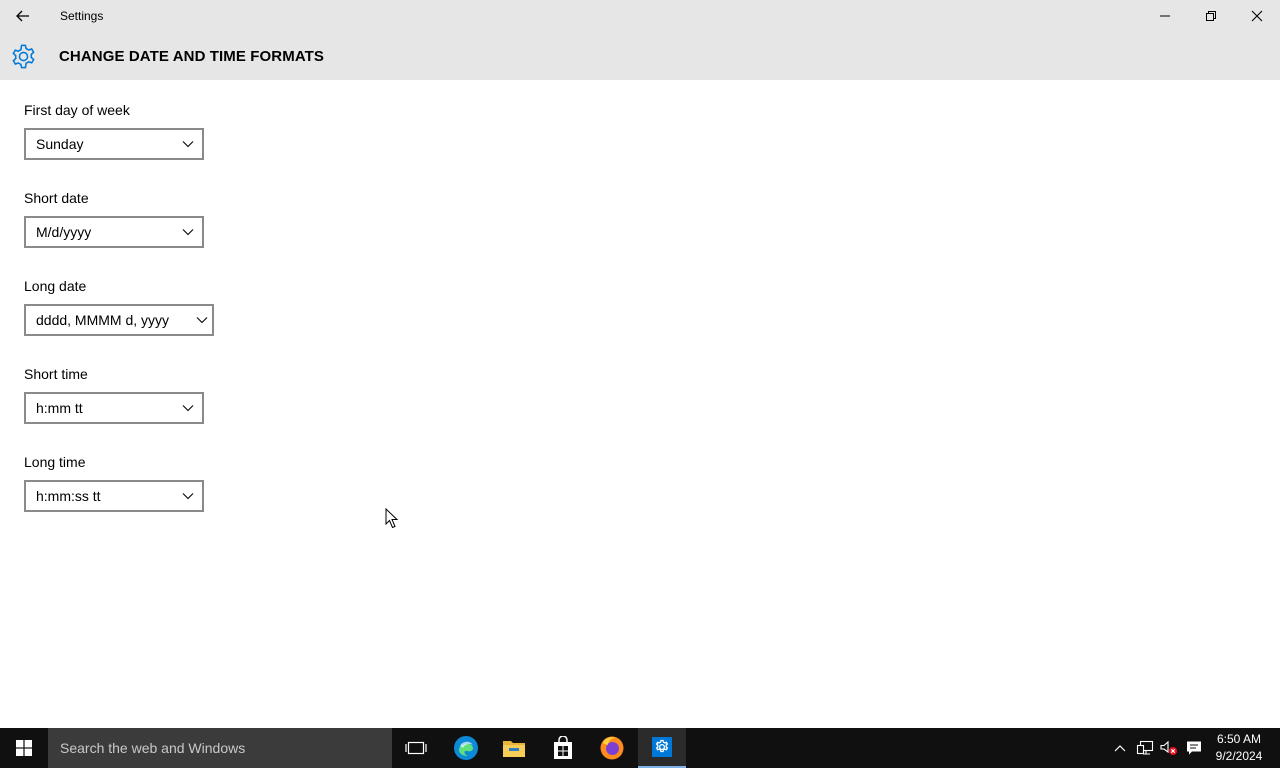 The height and width of the screenshot is (768, 1280). What do you see at coordinates (640, 16) in the screenshot?
I see `title-bar: Settings` at bounding box center [640, 16].